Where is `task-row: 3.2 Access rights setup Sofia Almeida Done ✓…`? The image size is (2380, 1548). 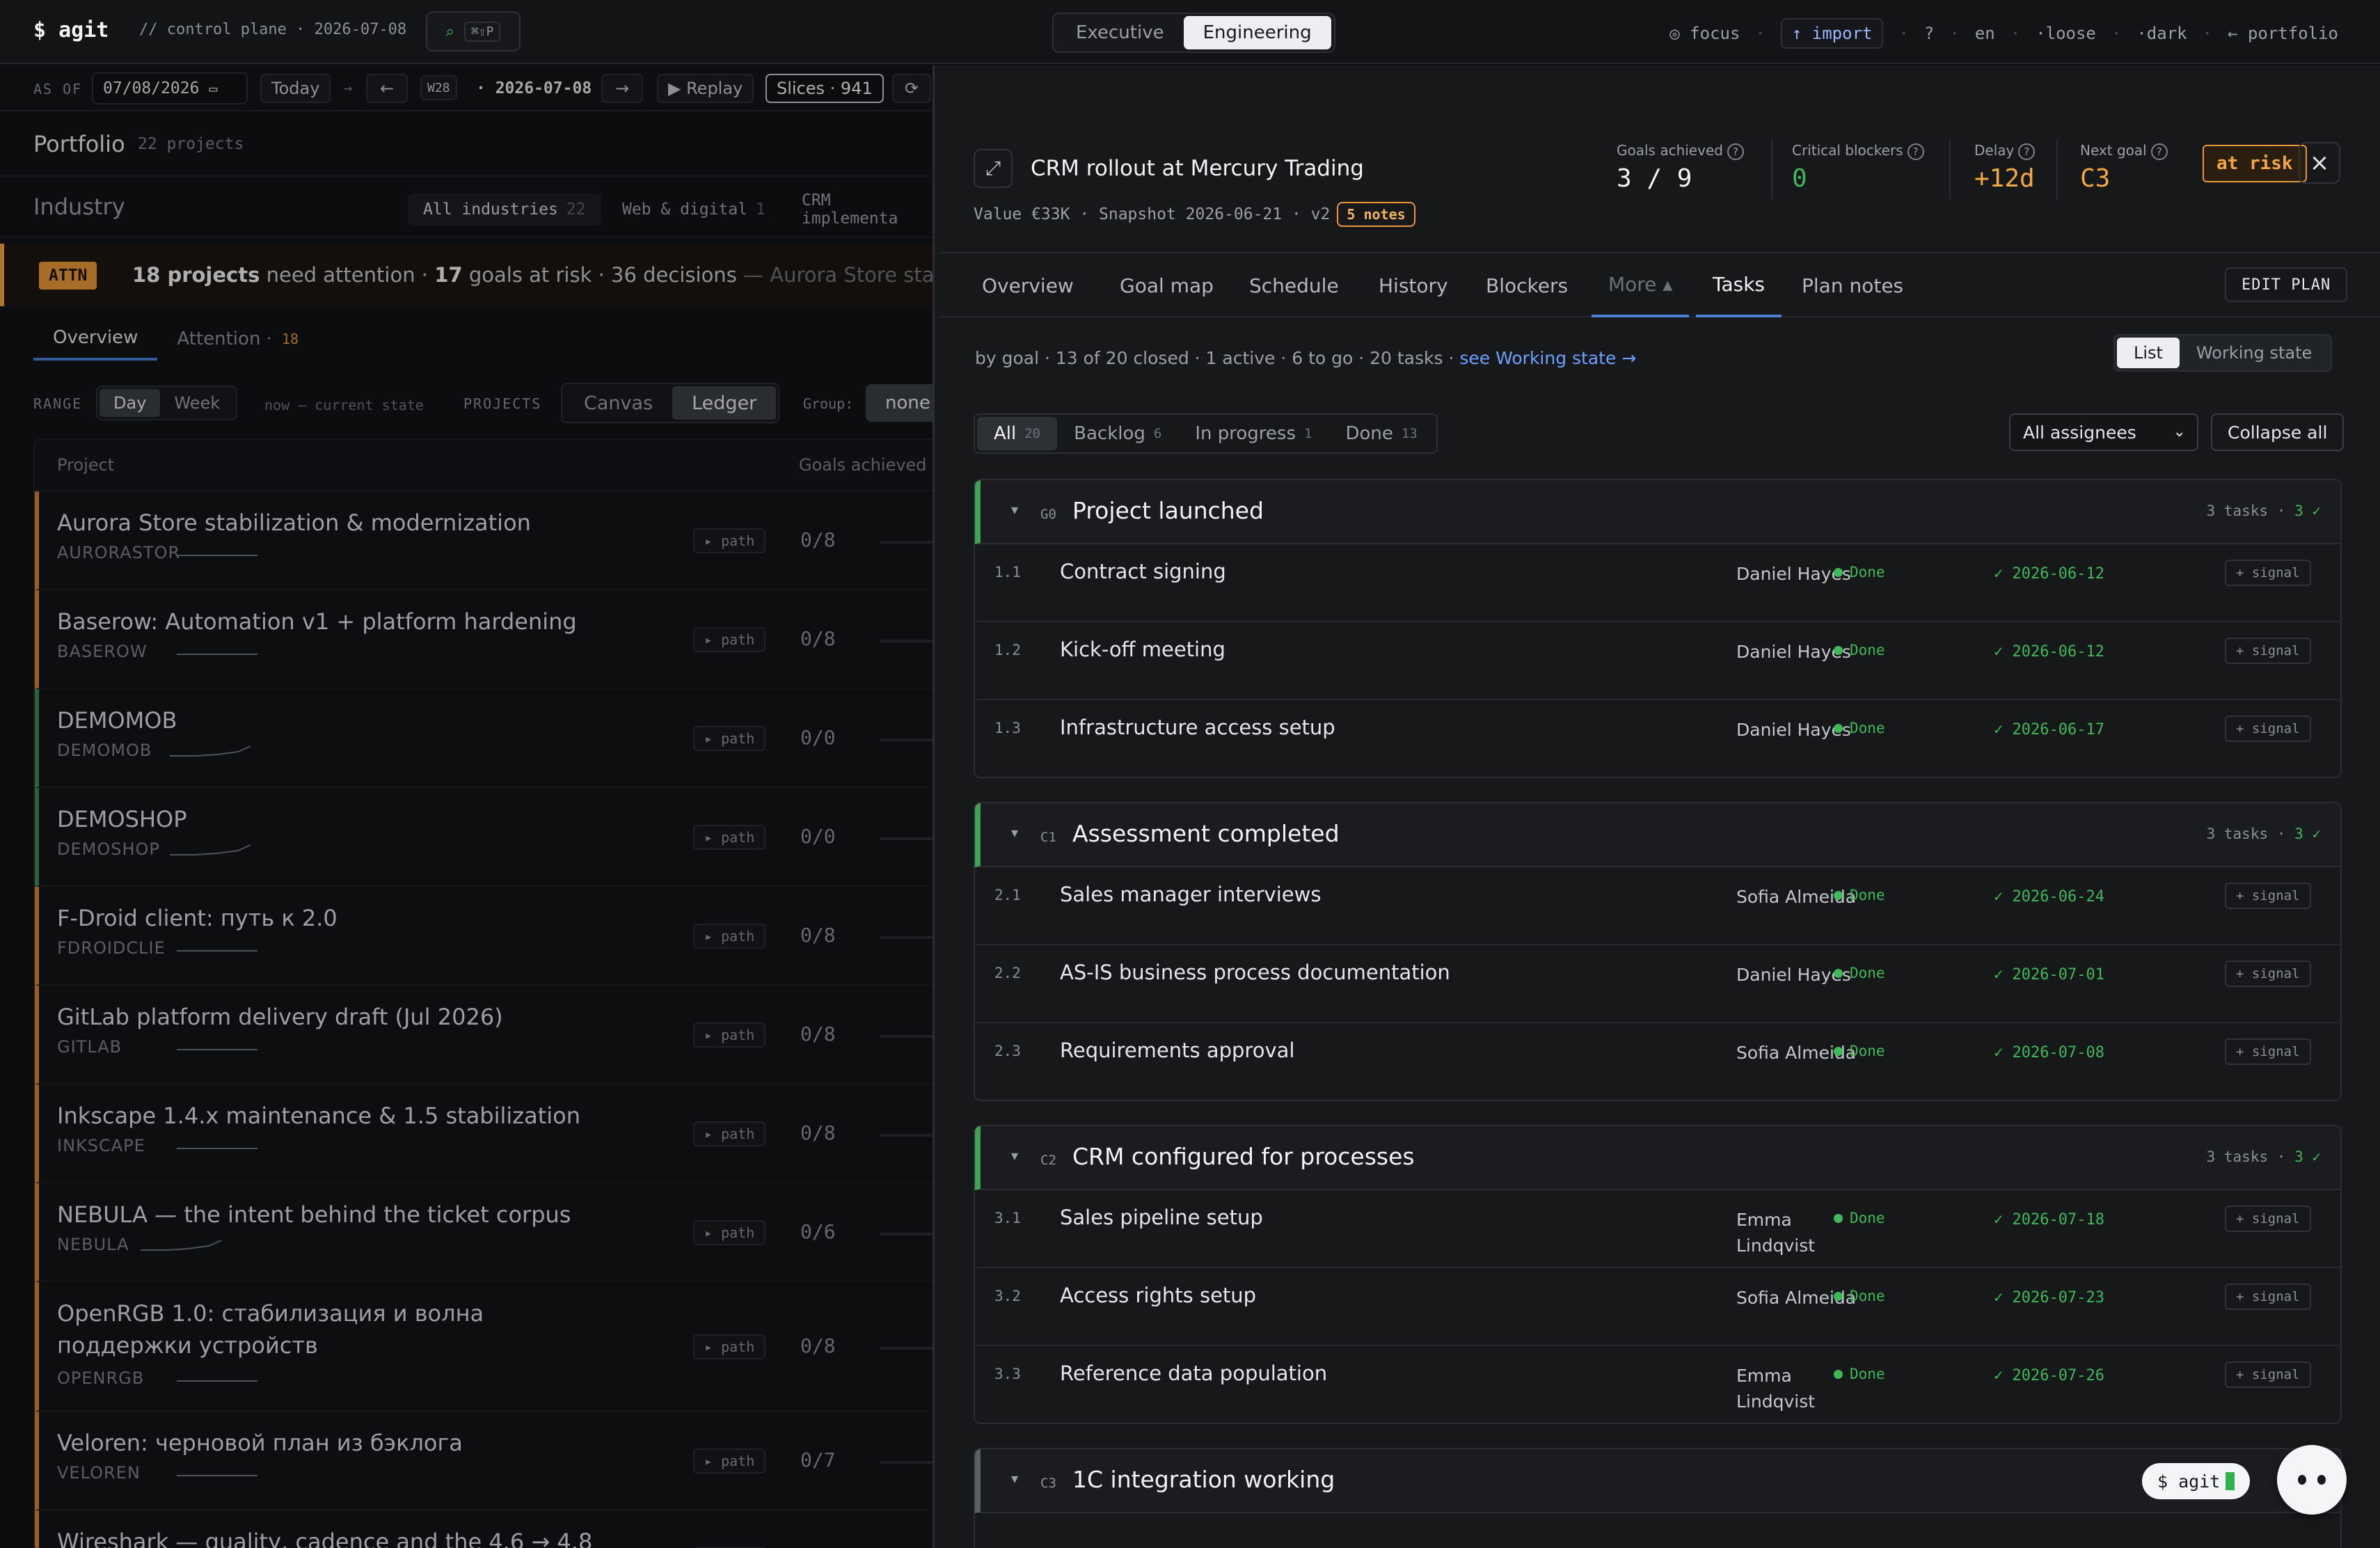 task-row: 3.2 Access rights setup Sofia Almeida Done ✓… is located at coordinates (1657, 1307).